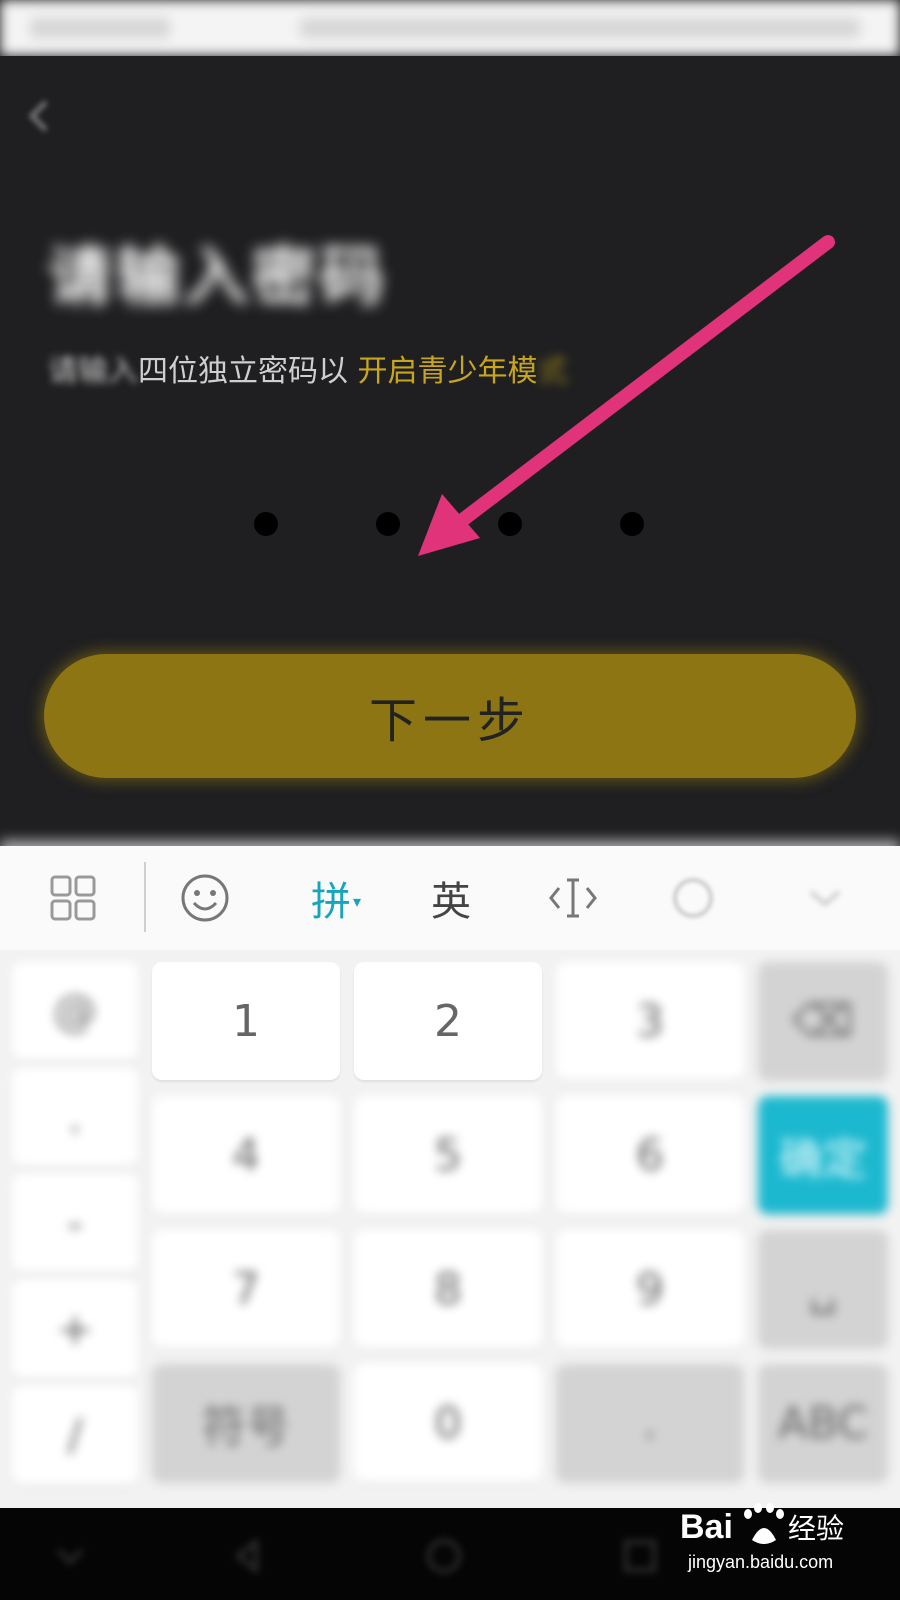 The width and height of the screenshot is (900, 1600). What do you see at coordinates (330, 902) in the screenshot?
I see `pinyin-label: 拼` at bounding box center [330, 902].